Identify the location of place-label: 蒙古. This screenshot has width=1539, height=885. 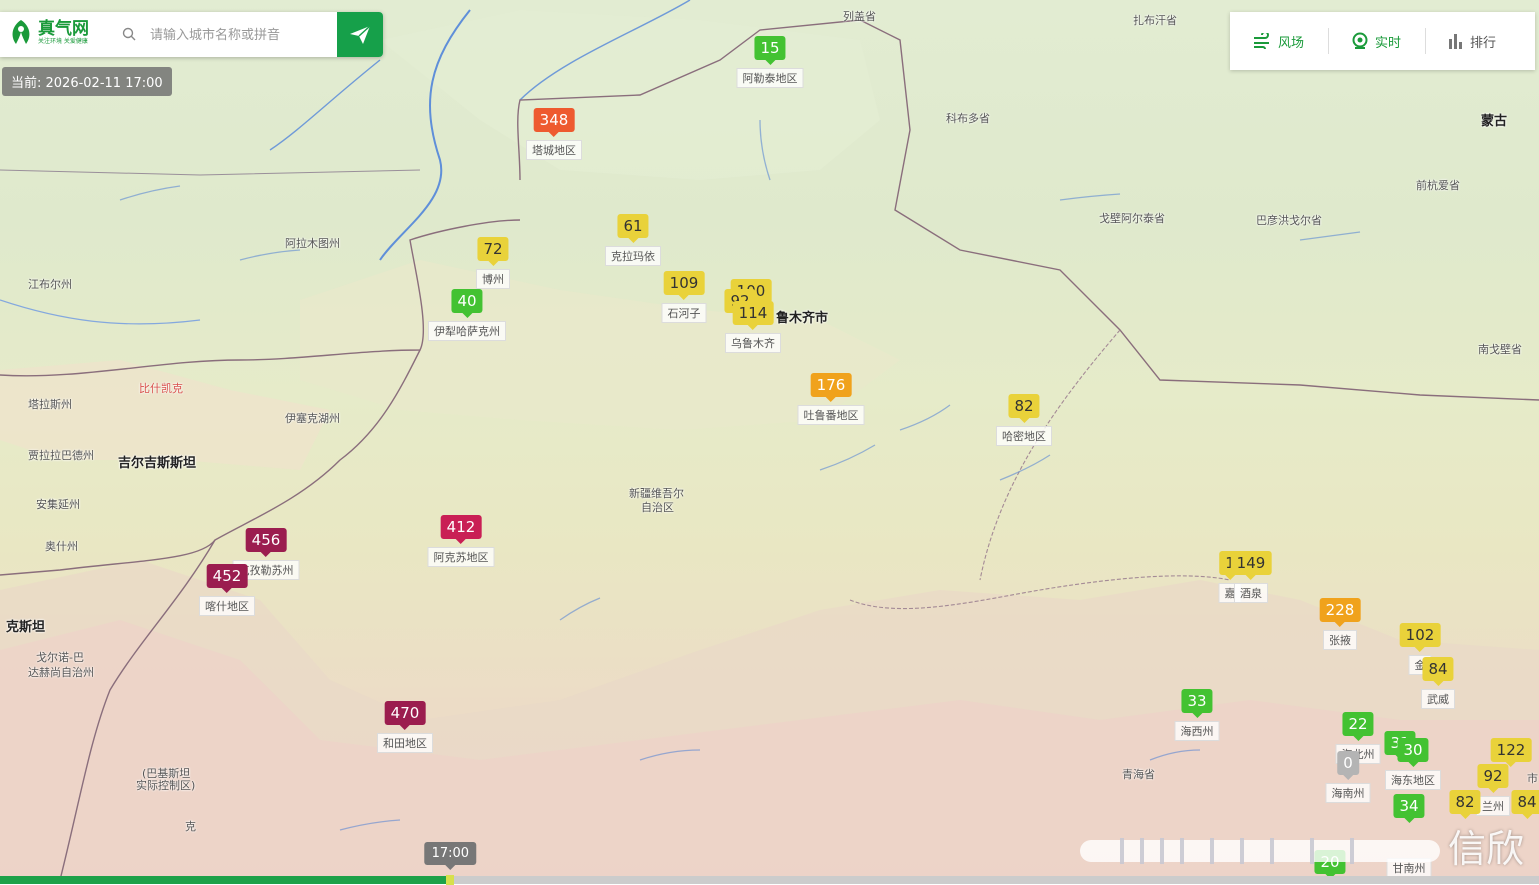
(1494, 121).